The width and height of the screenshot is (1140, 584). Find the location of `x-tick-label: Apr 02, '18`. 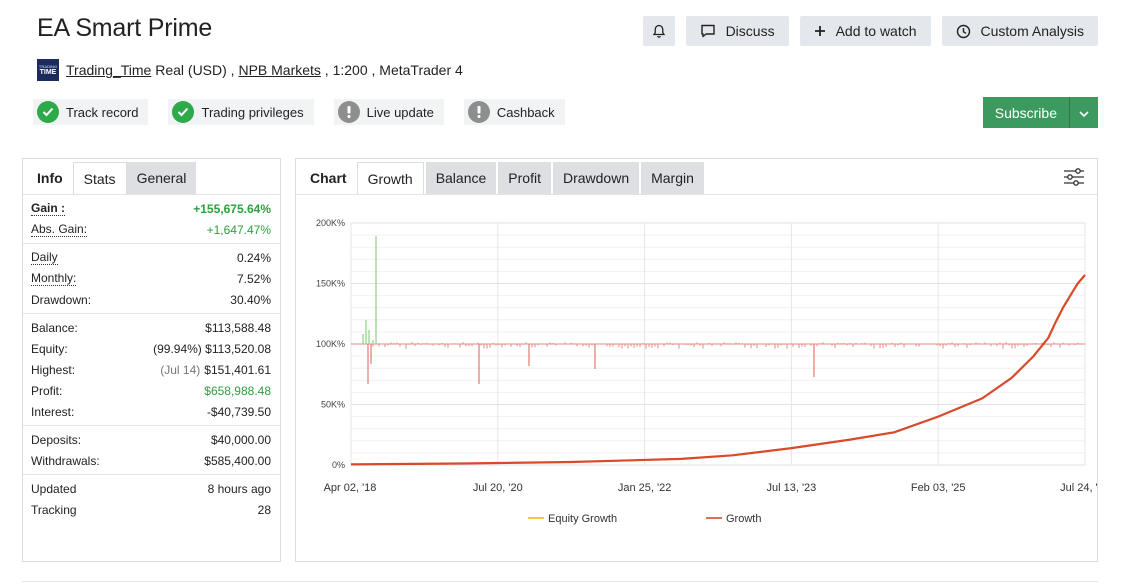

x-tick-label: Apr 02, '18 is located at coordinates (350, 488).